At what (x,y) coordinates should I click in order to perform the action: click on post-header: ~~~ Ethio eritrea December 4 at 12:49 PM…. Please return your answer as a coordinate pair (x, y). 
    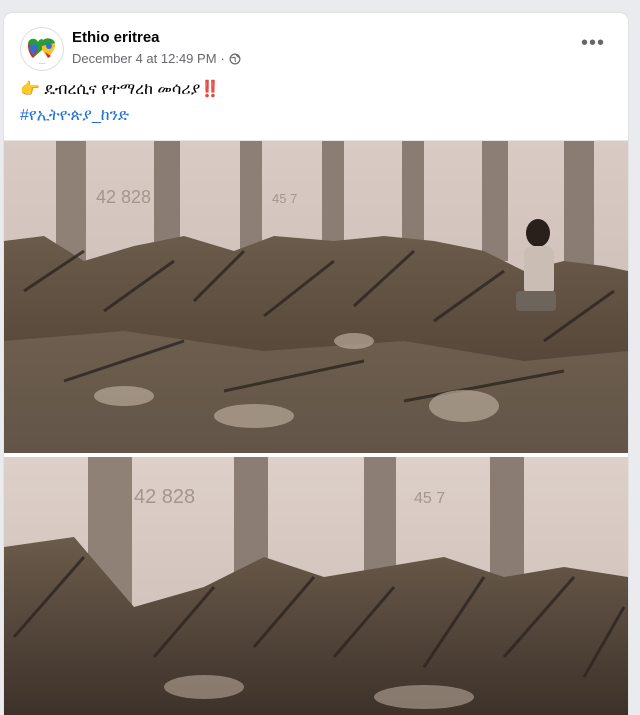
    Looking at the image, I should click on (316, 48).